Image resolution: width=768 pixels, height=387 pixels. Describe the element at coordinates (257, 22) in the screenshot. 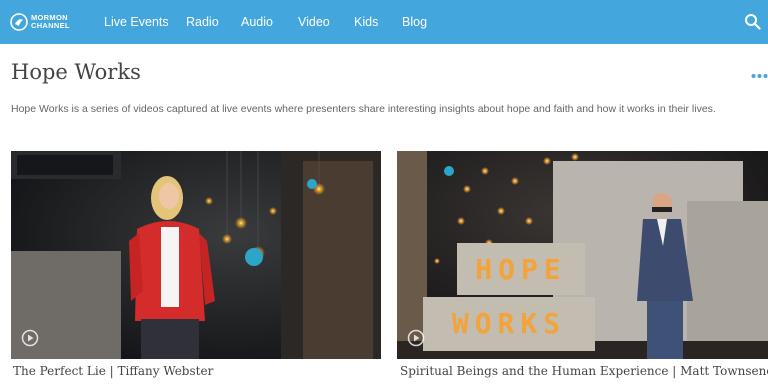

I see `nav-audio: Audio` at that location.